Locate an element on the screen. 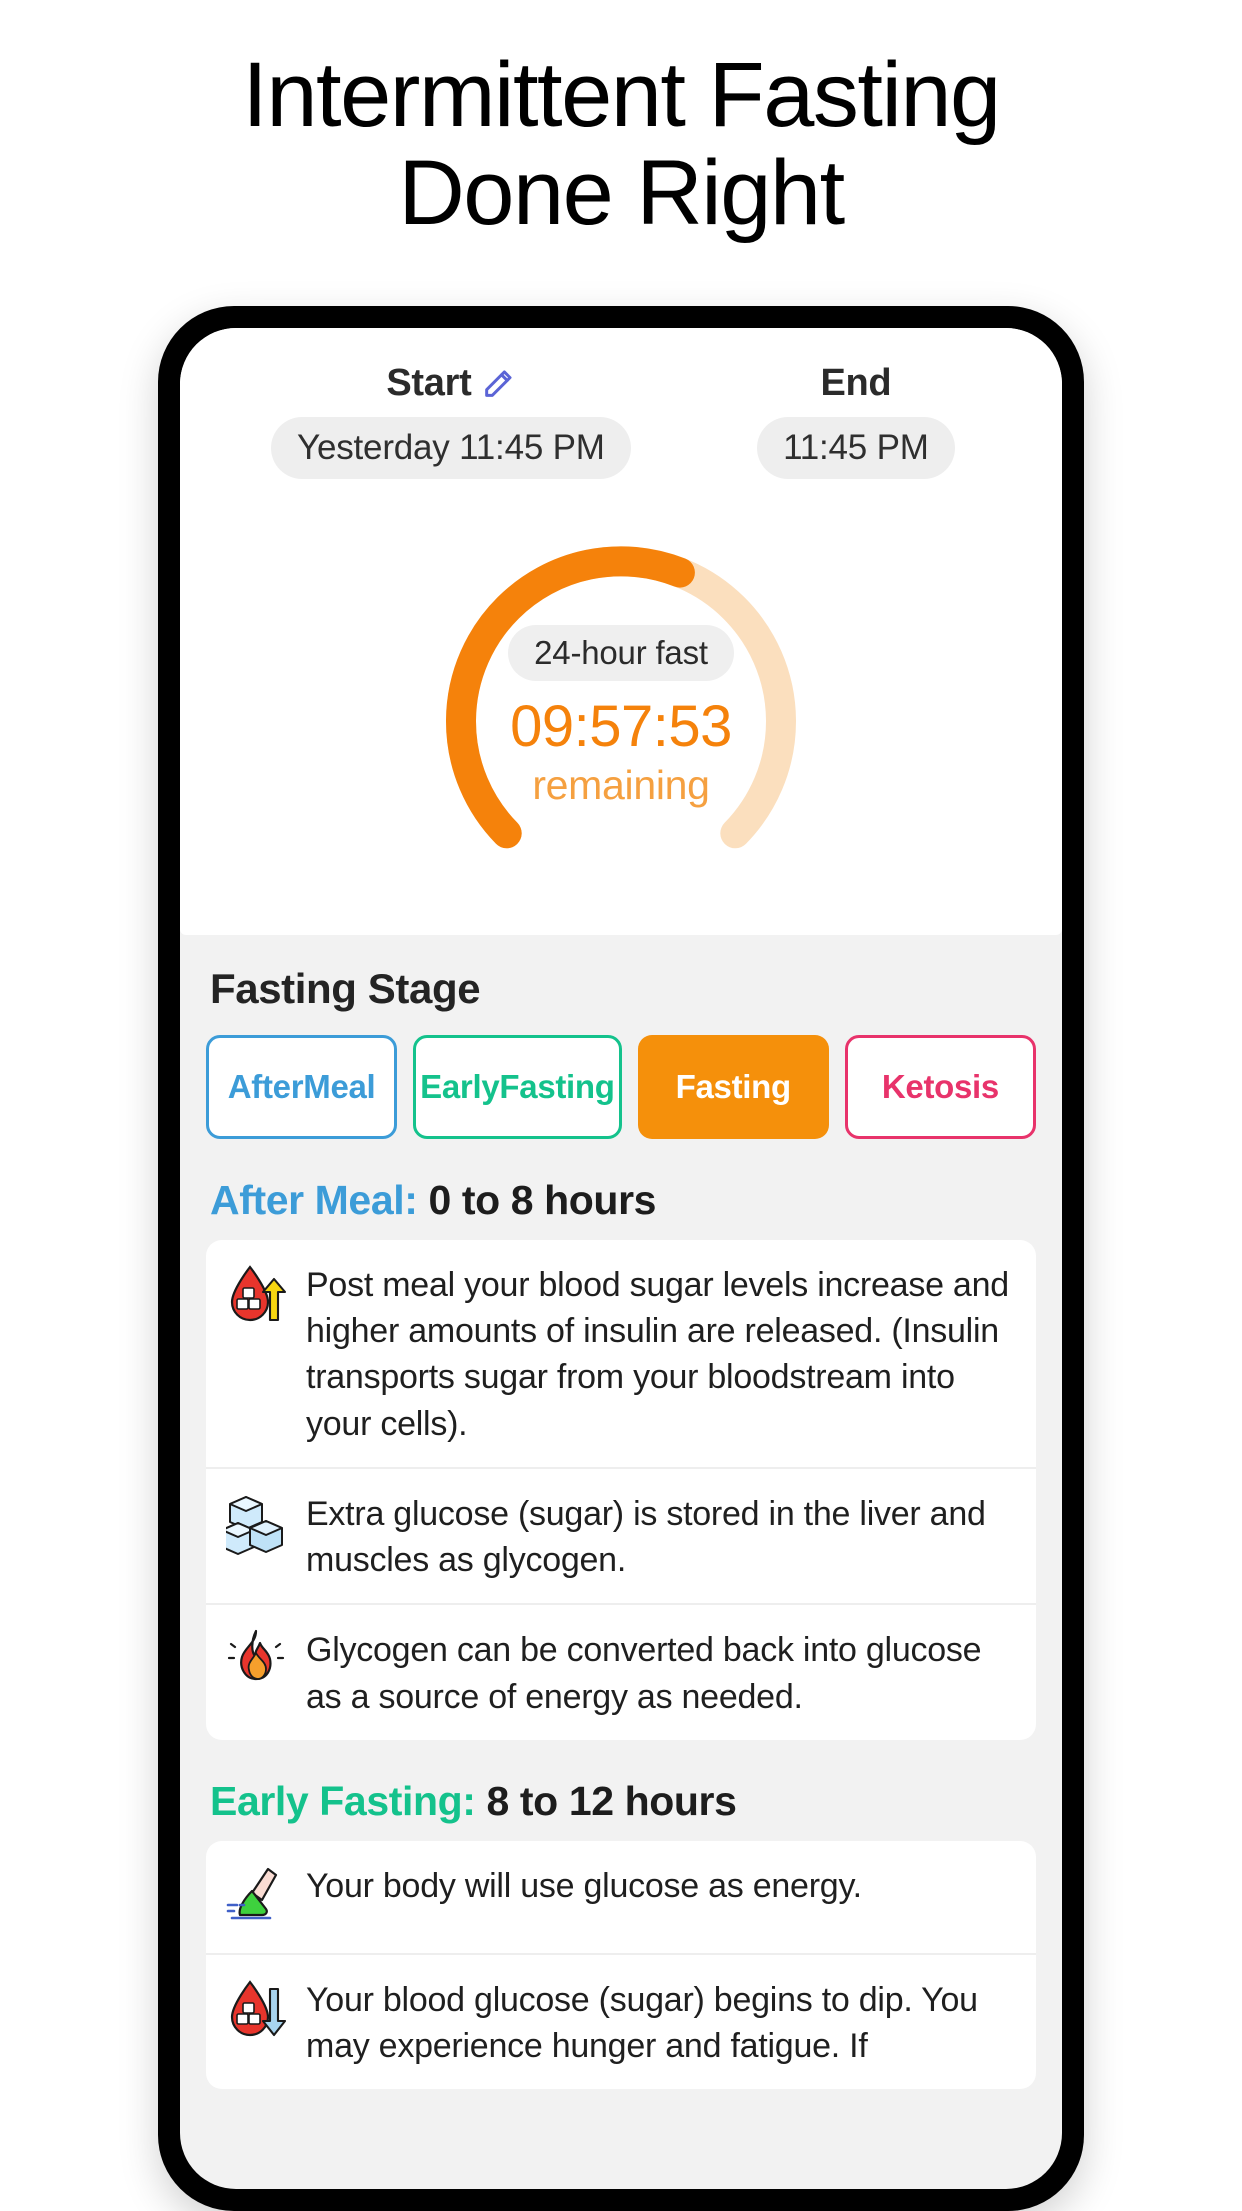 This screenshot has height=2211, width=1242. stage-chip-label: Meal is located at coordinates (339, 1087).